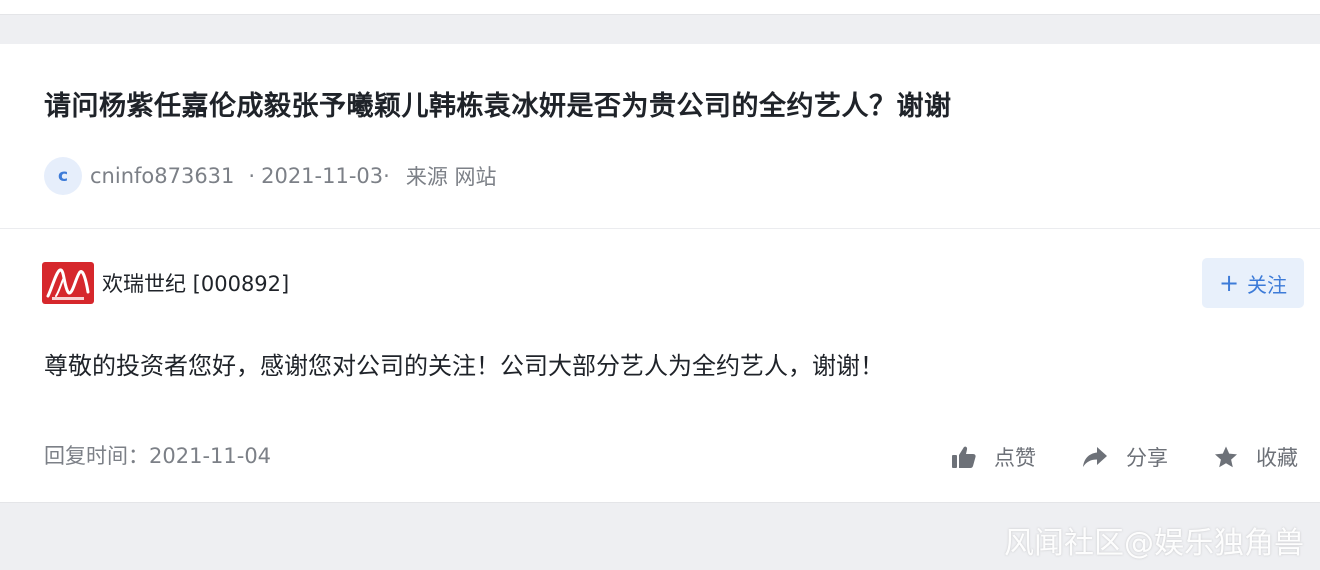  What do you see at coordinates (68, 283) in the screenshot?
I see `company-logo` at bounding box center [68, 283].